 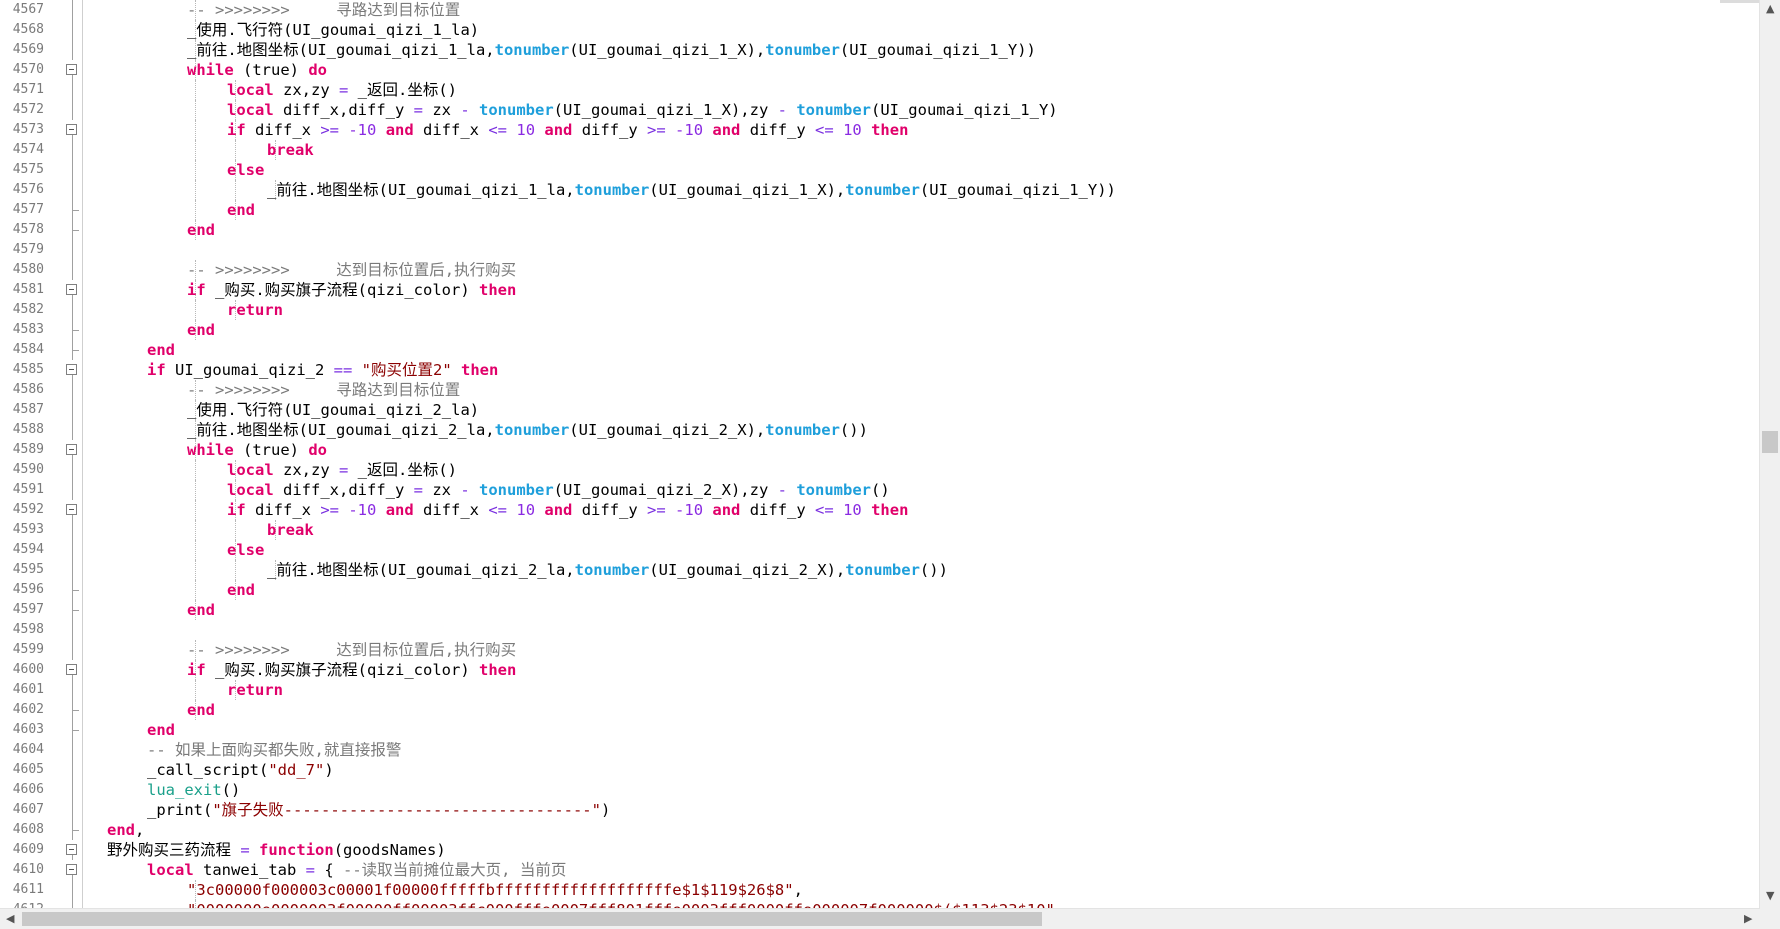 What do you see at coordinates (343, 490) in the screenshot?
I see `code-token: diff_x,diff_y` at bounding box center [343, 490].